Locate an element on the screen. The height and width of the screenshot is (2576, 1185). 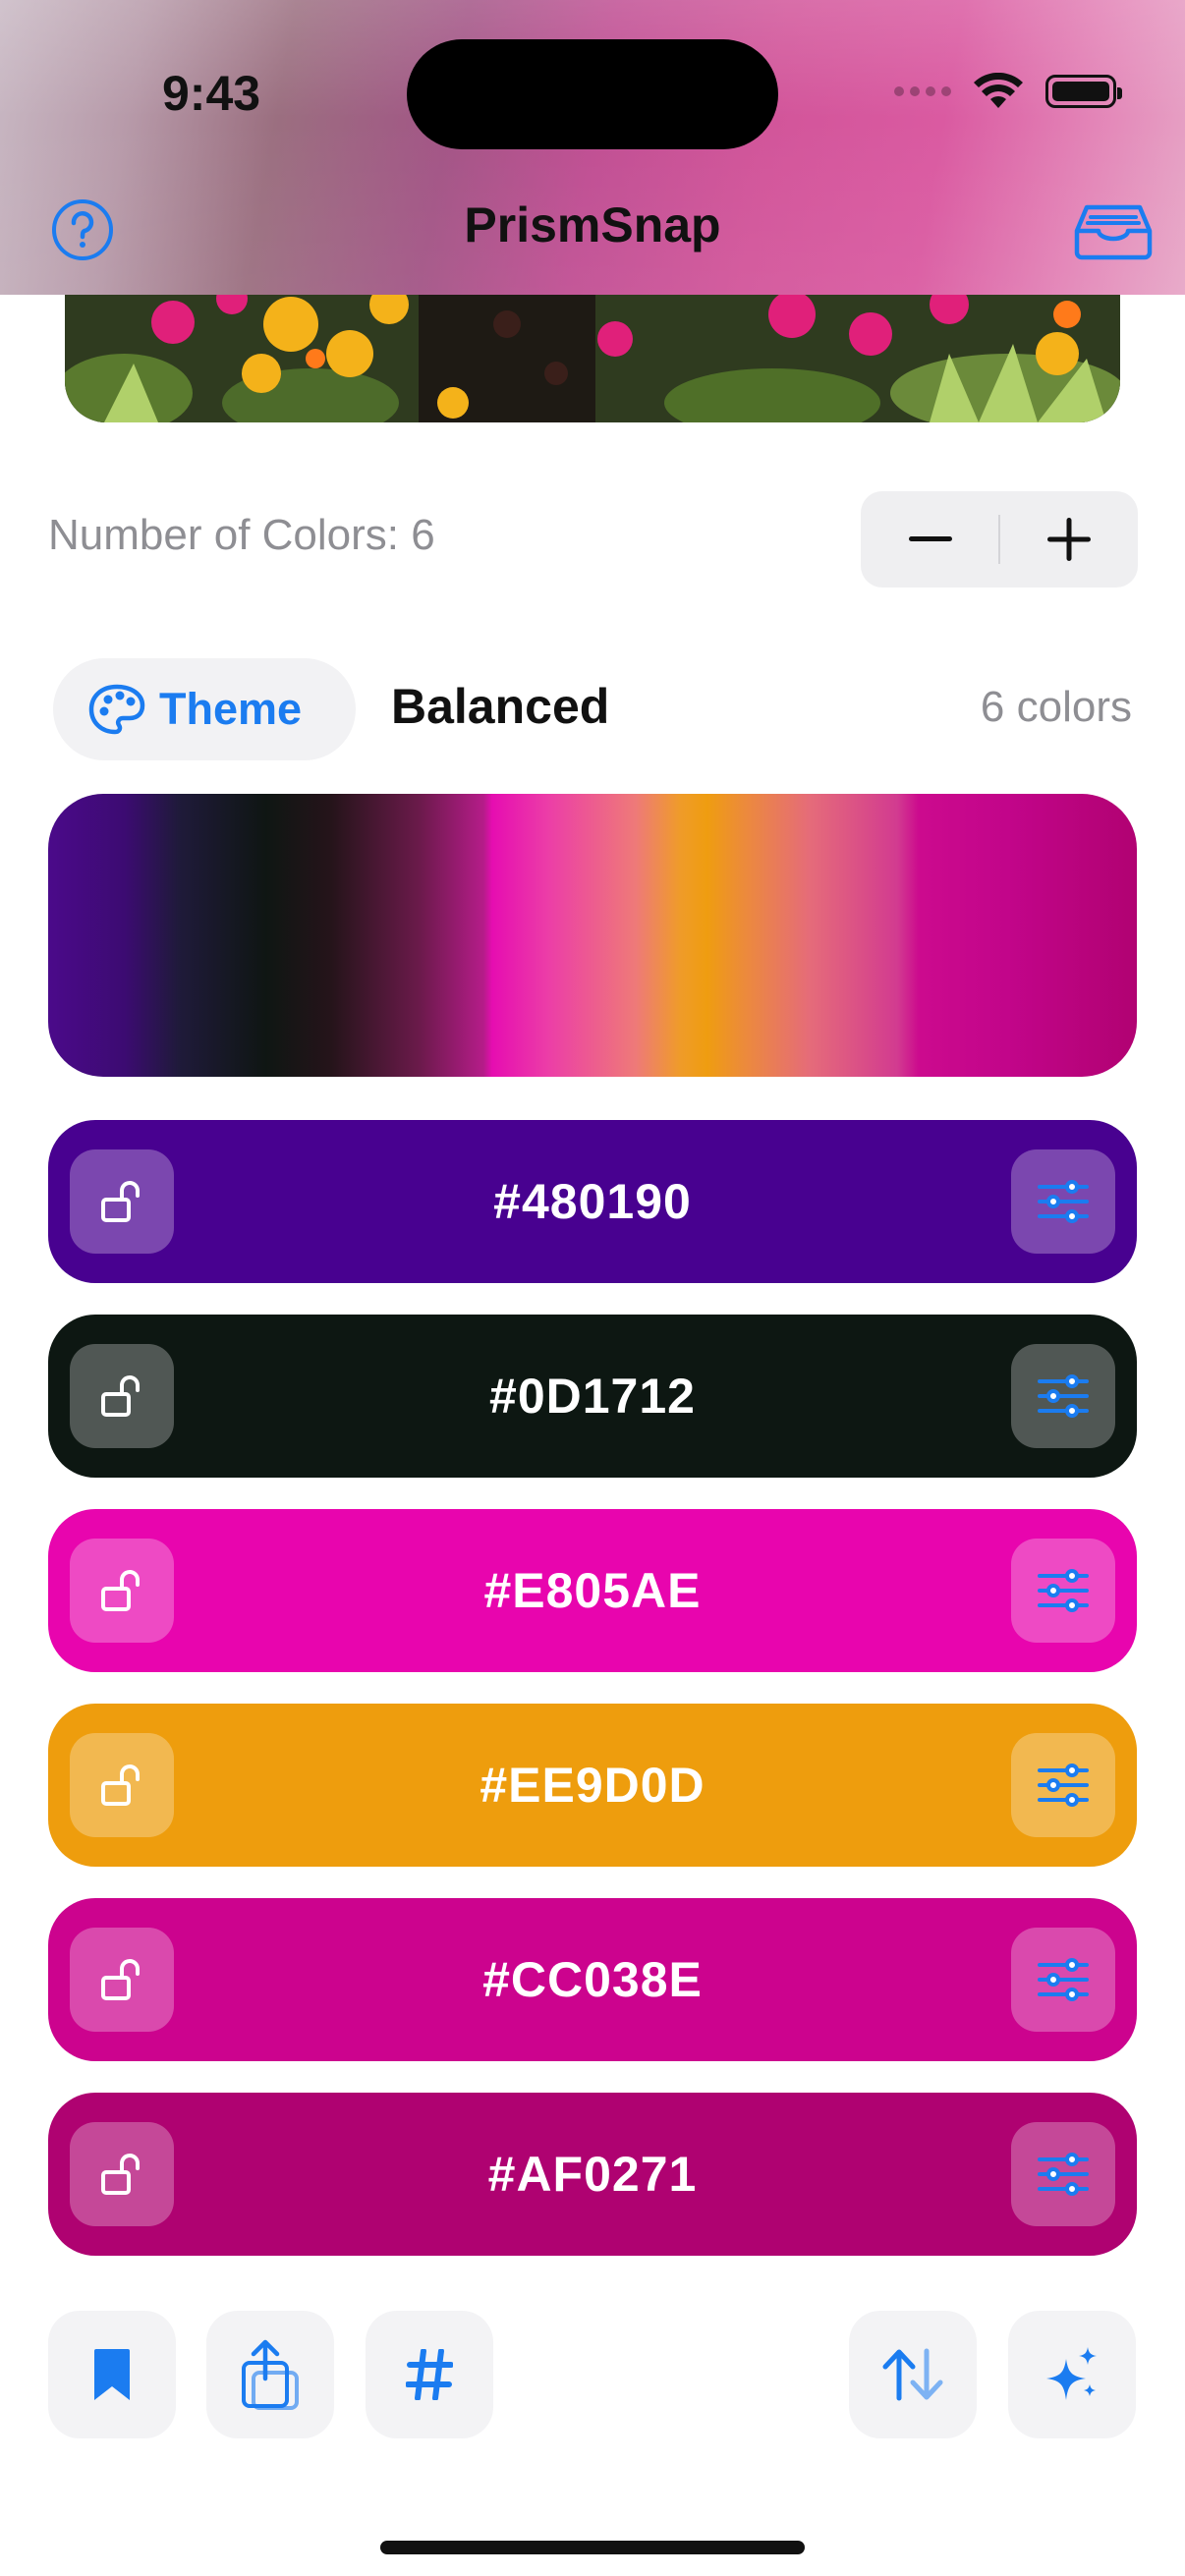
share-button is located at coordinates (270, 2374).